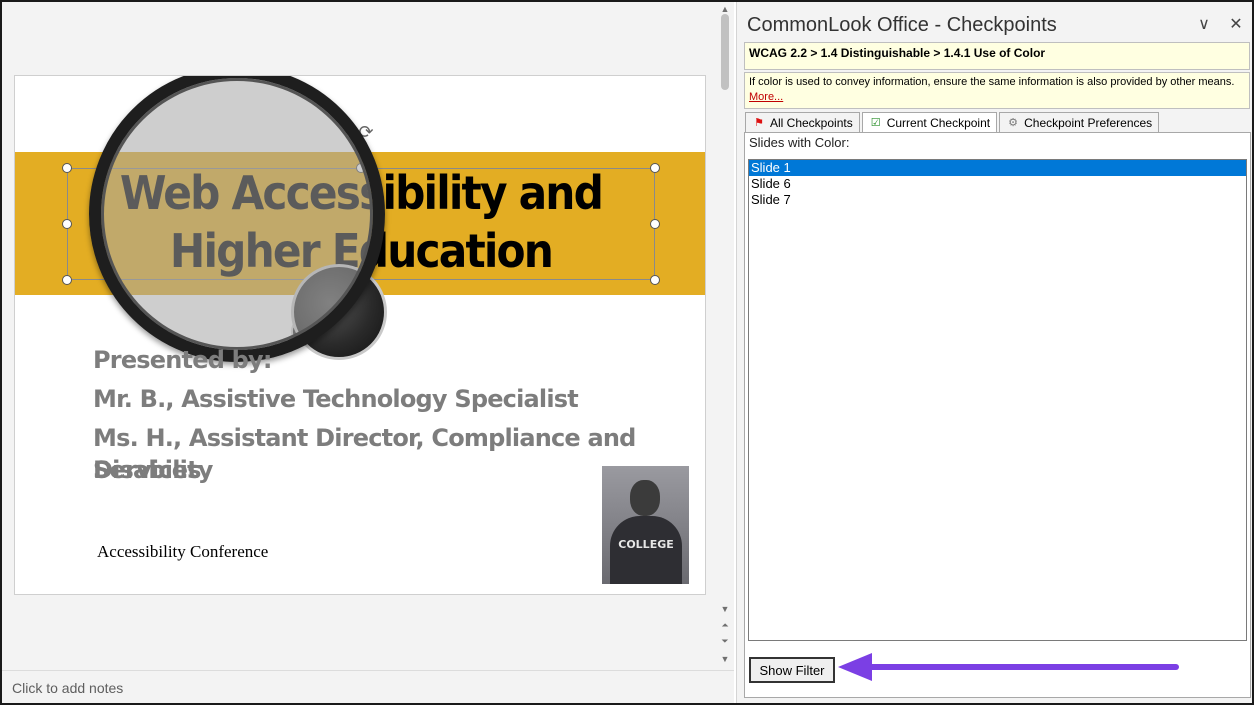 Image resolution: width=1254 pixels, height=705 pixels. What do you see at coordinates (725, 52) in the screenshot?
I see `scrollbar-thumb` at bounding box center [725, 52].